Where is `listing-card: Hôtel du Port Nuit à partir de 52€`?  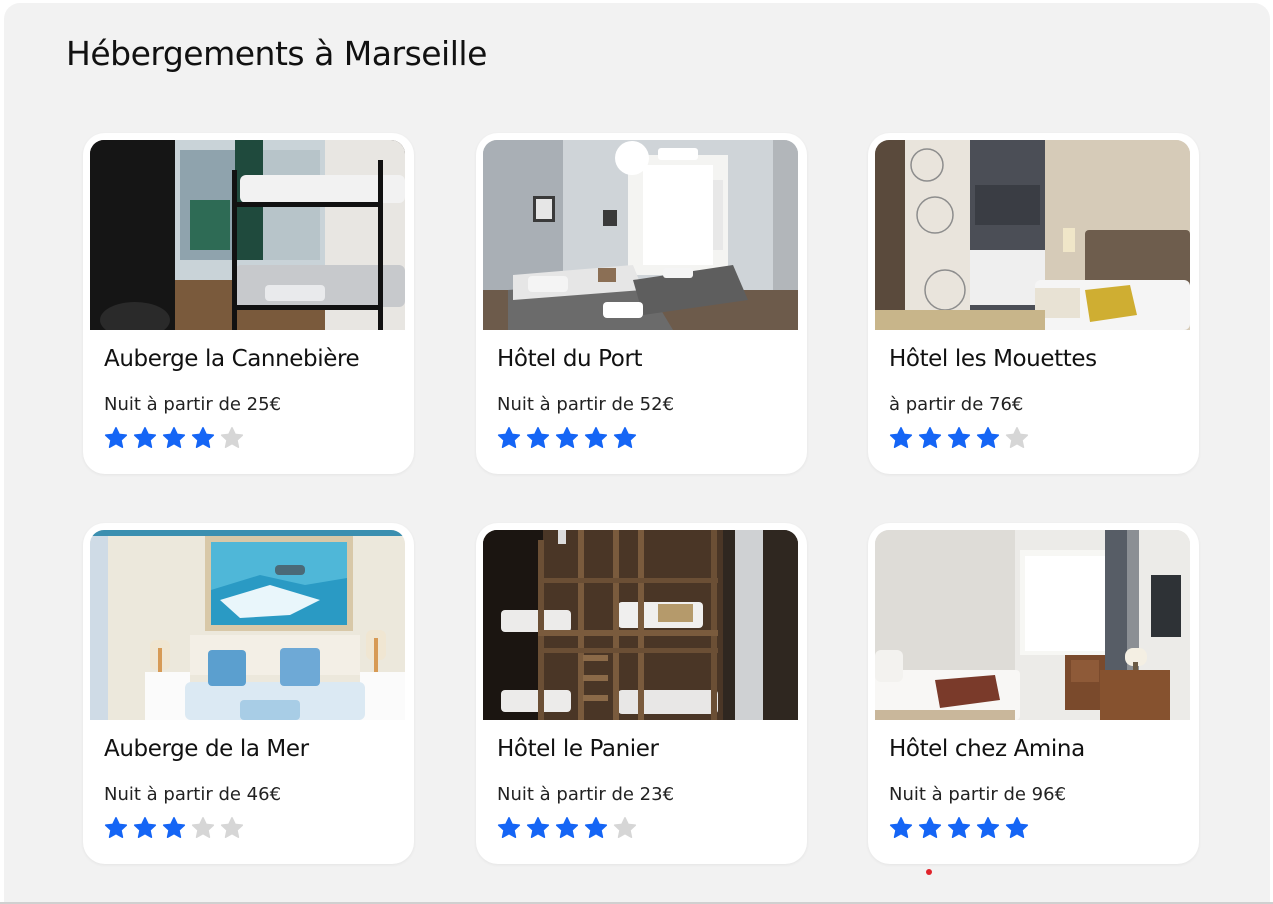
listing-card: Hôtel du Port Nuit à partir de 52€ is located at coordinates (641, 303).